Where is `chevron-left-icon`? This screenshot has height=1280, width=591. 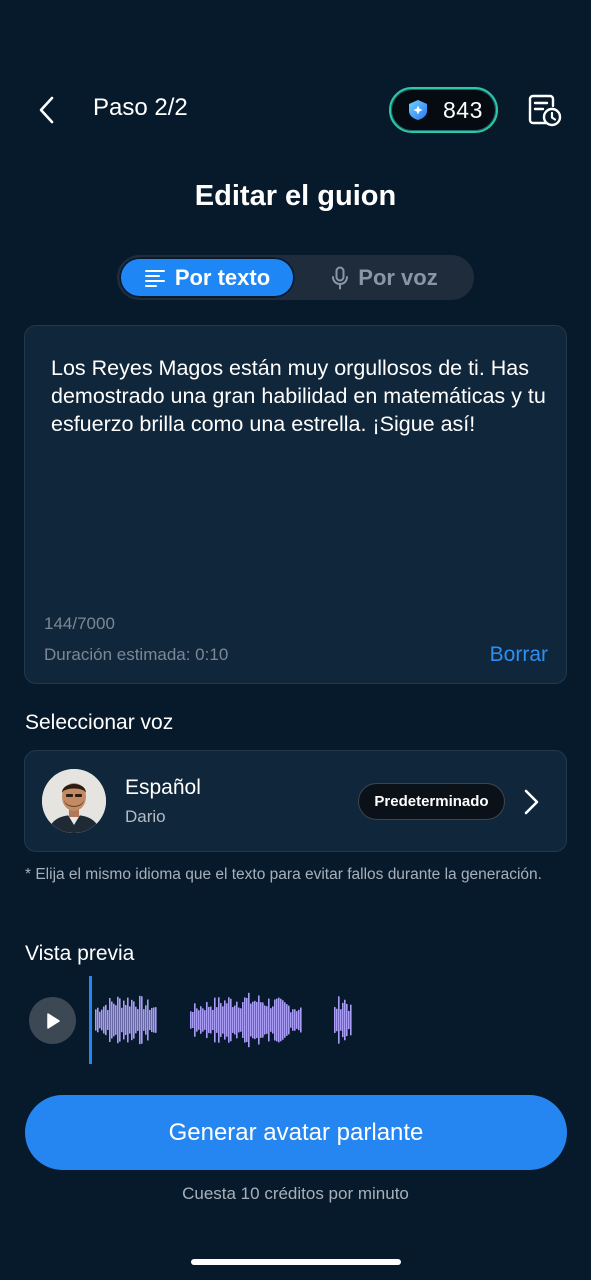 chevron-left-icon is located at coordinates (46, 110).